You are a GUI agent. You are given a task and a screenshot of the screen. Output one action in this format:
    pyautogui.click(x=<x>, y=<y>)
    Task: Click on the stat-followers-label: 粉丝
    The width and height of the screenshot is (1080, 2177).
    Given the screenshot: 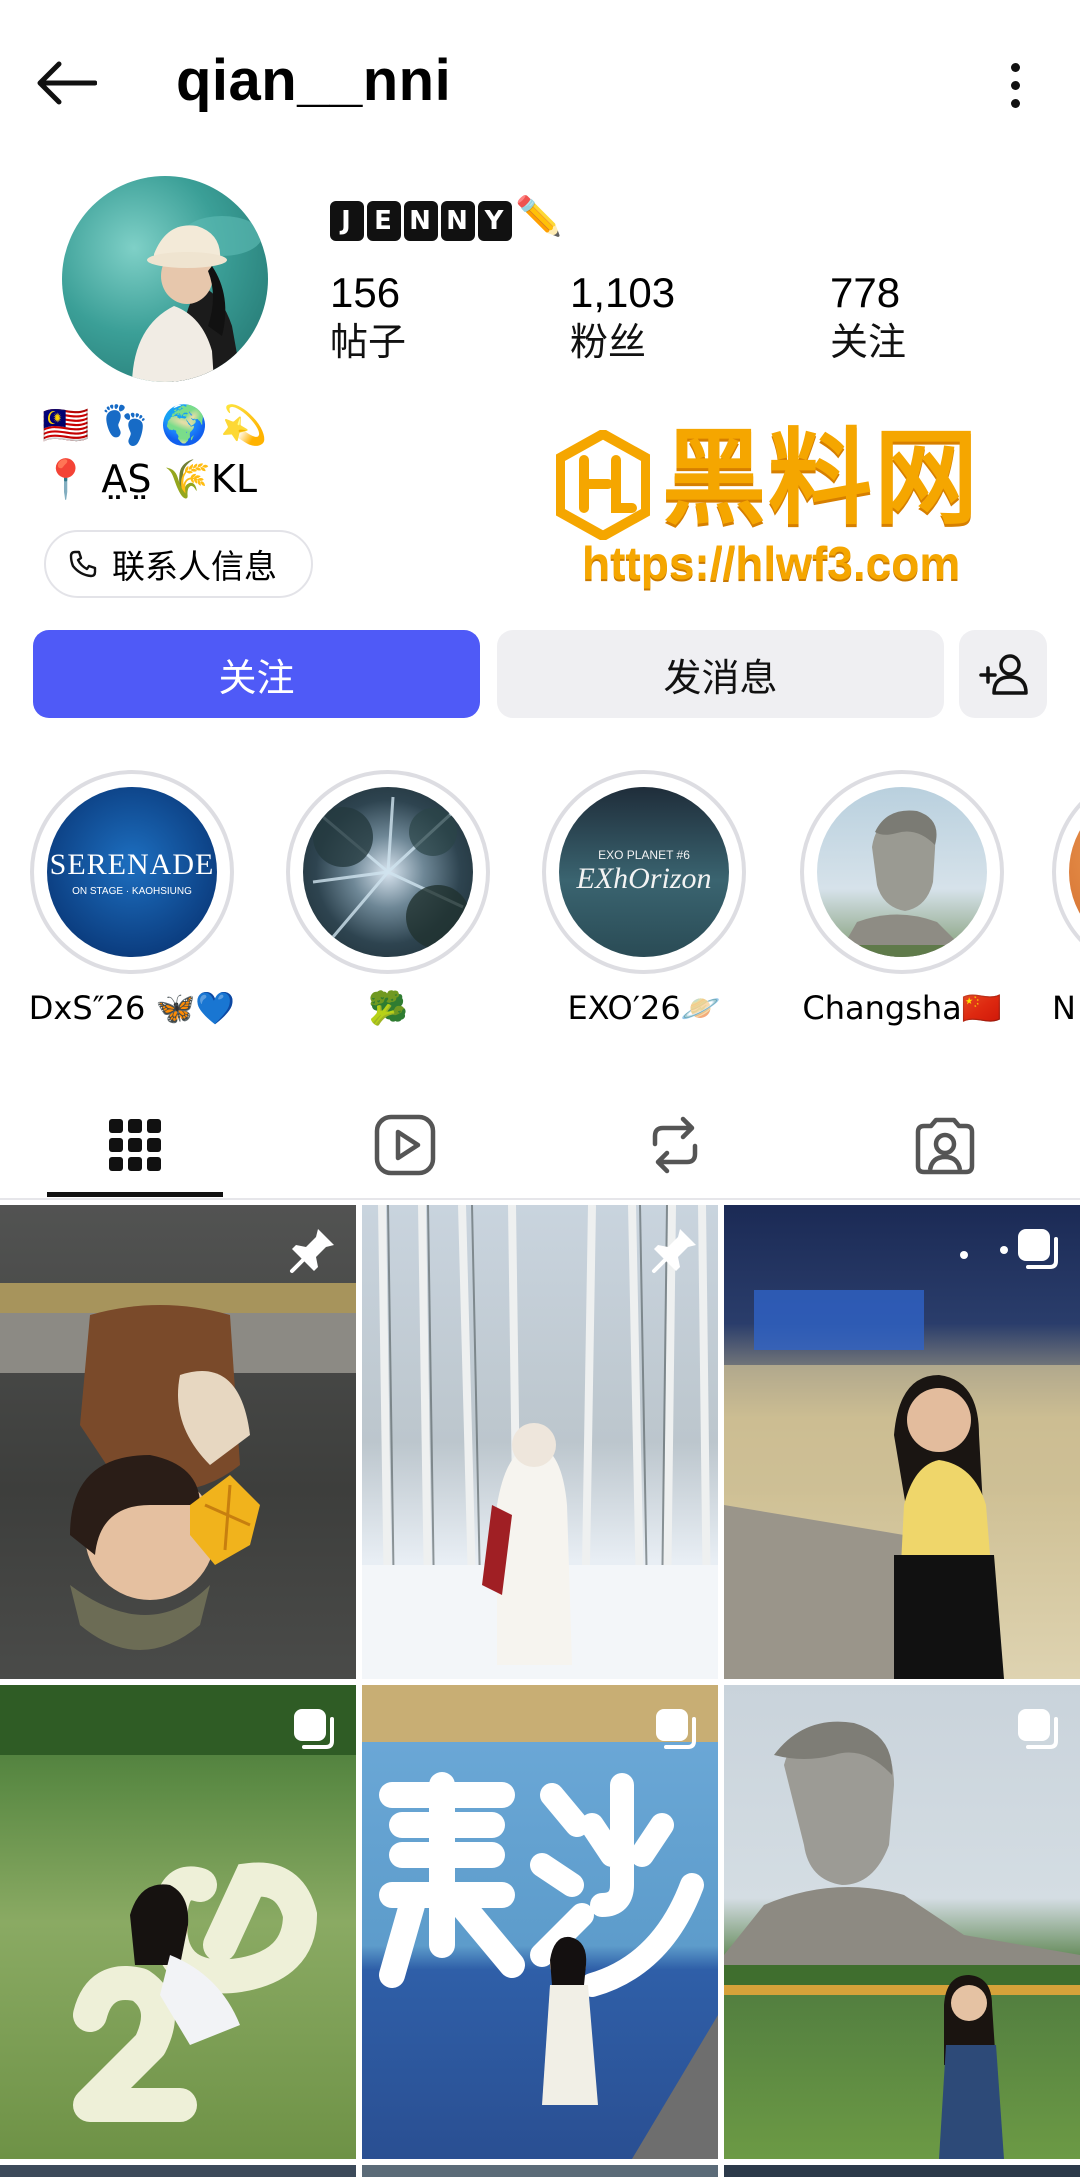 What is the action you would take?
    pyautogui.click(x=608, y=343)
    